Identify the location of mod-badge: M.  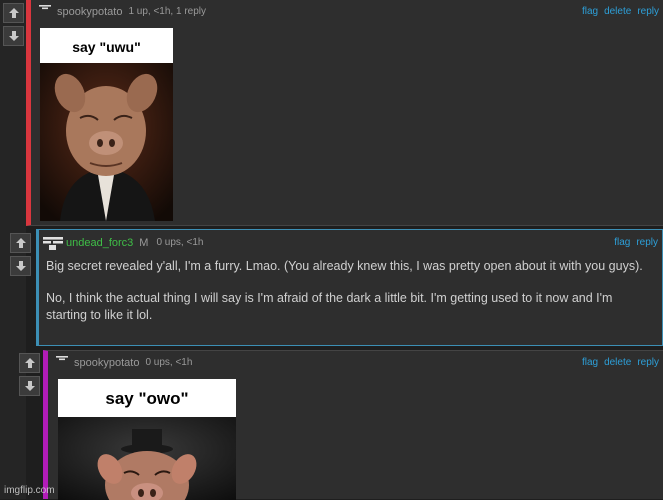
(144, 243).